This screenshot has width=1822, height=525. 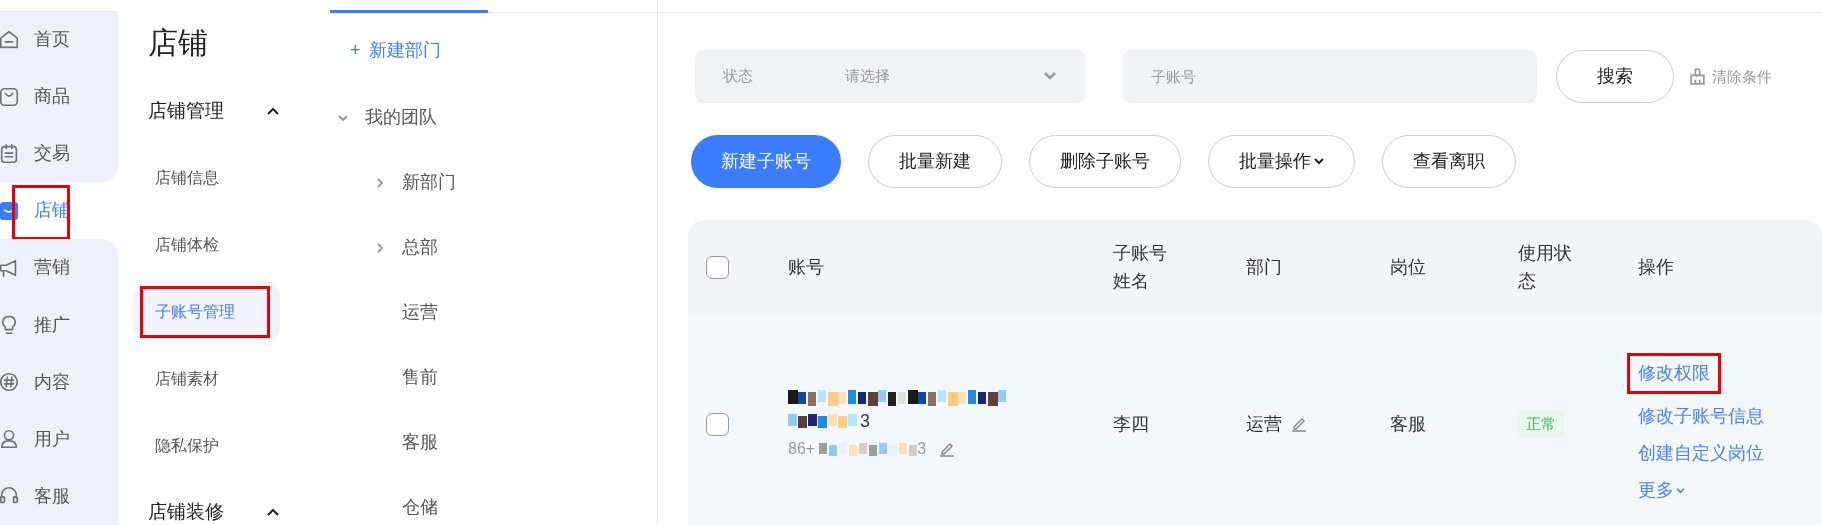 I want to click on chevron-down-icon, so click(x=1319, y=161).